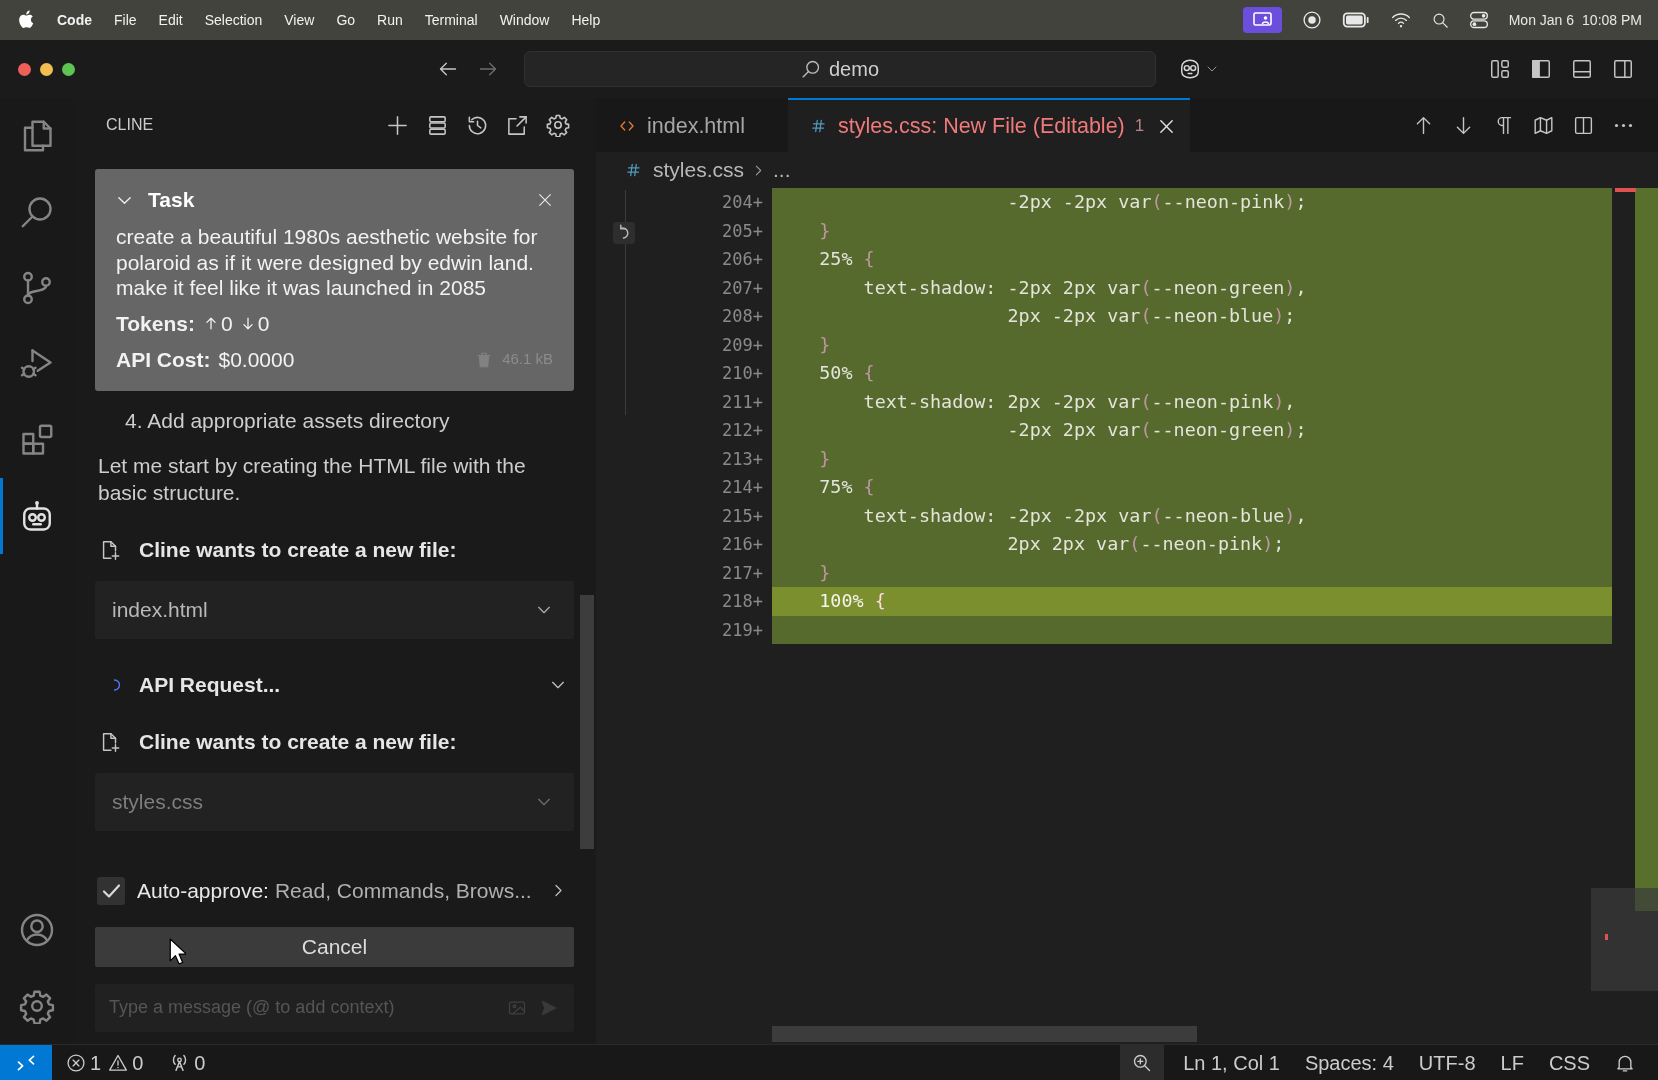 The image size is (1658, 1080). I want to click on line-number: 212+, so click(742, 430).